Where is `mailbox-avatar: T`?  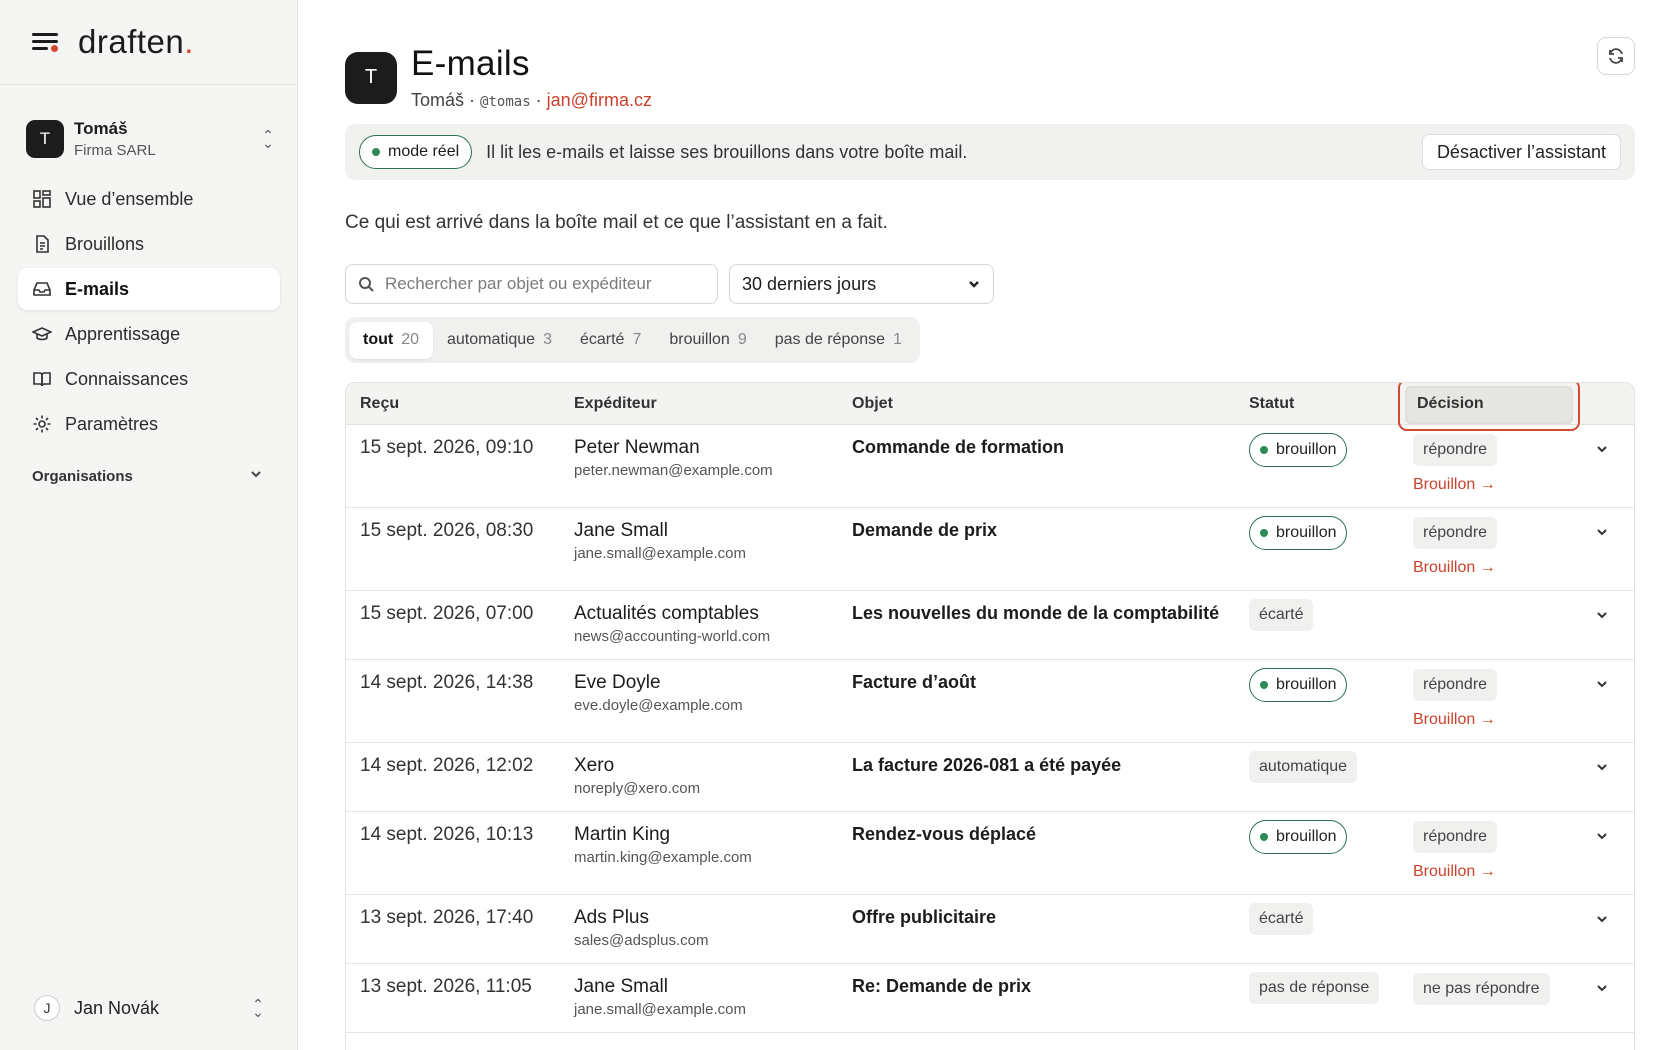 mailbox-avatar: T is located at coordinates (371, 77).